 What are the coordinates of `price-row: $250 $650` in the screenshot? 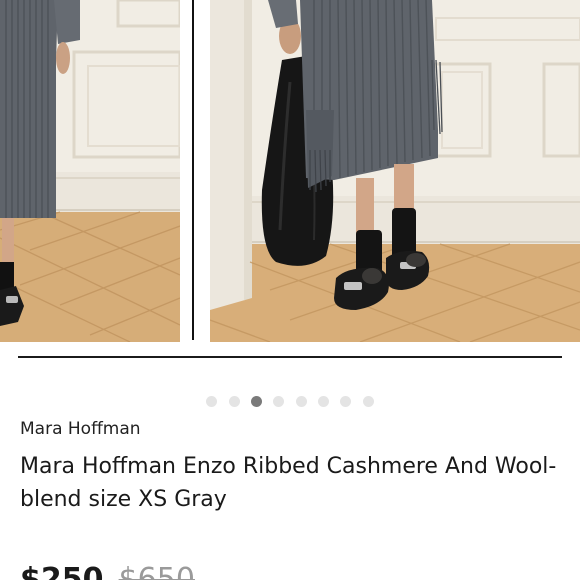 It's located at (107, 571).